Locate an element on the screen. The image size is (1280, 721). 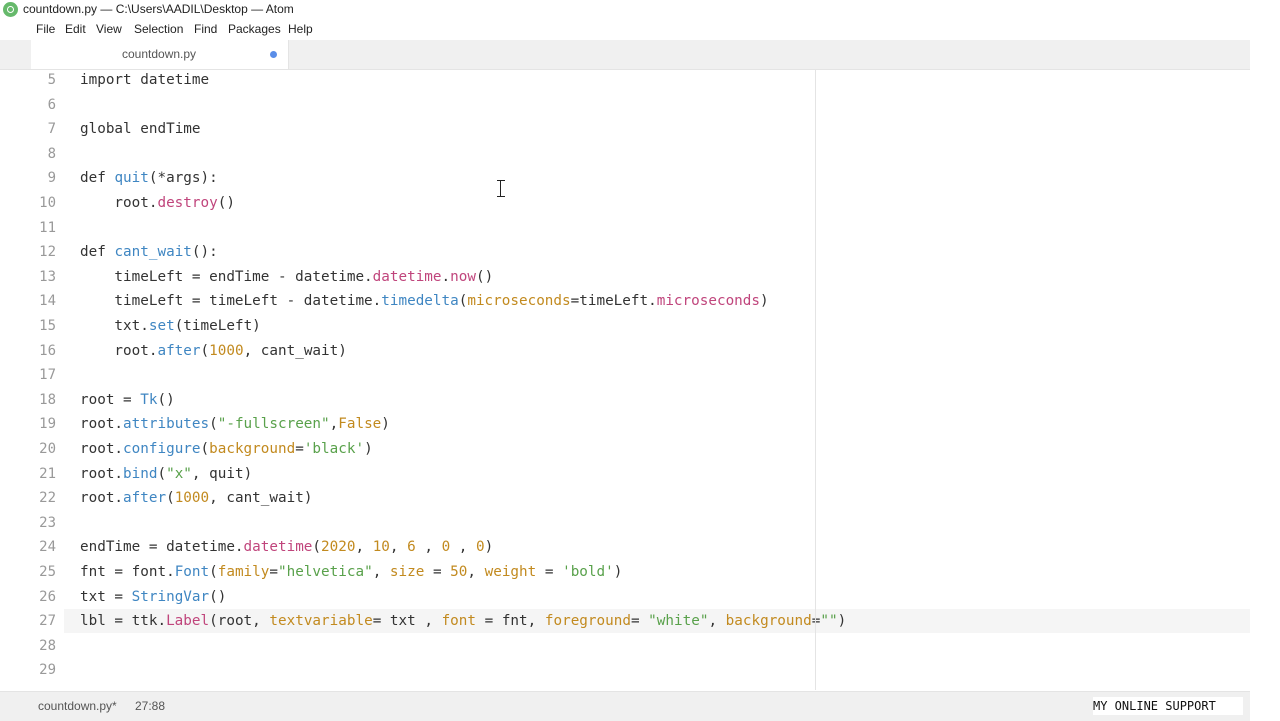
tab-title: countdown.py is located at coordinates (159, 54).